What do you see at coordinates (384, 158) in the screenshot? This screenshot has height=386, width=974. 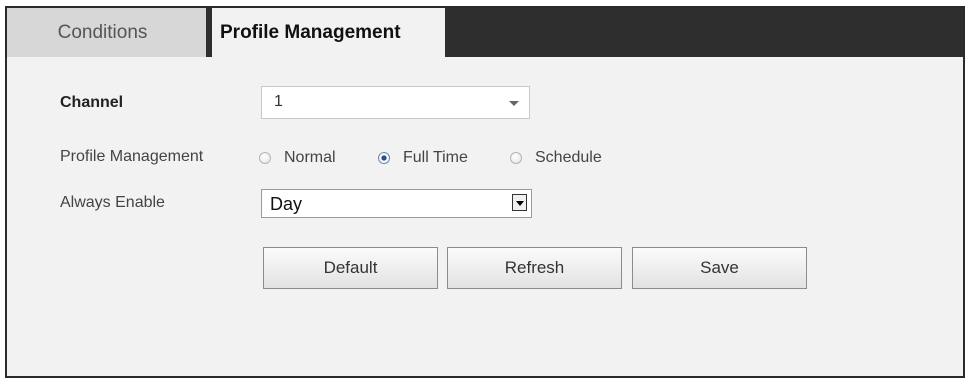 I see `radio-checked-icon` at bounding box center [384, 158].